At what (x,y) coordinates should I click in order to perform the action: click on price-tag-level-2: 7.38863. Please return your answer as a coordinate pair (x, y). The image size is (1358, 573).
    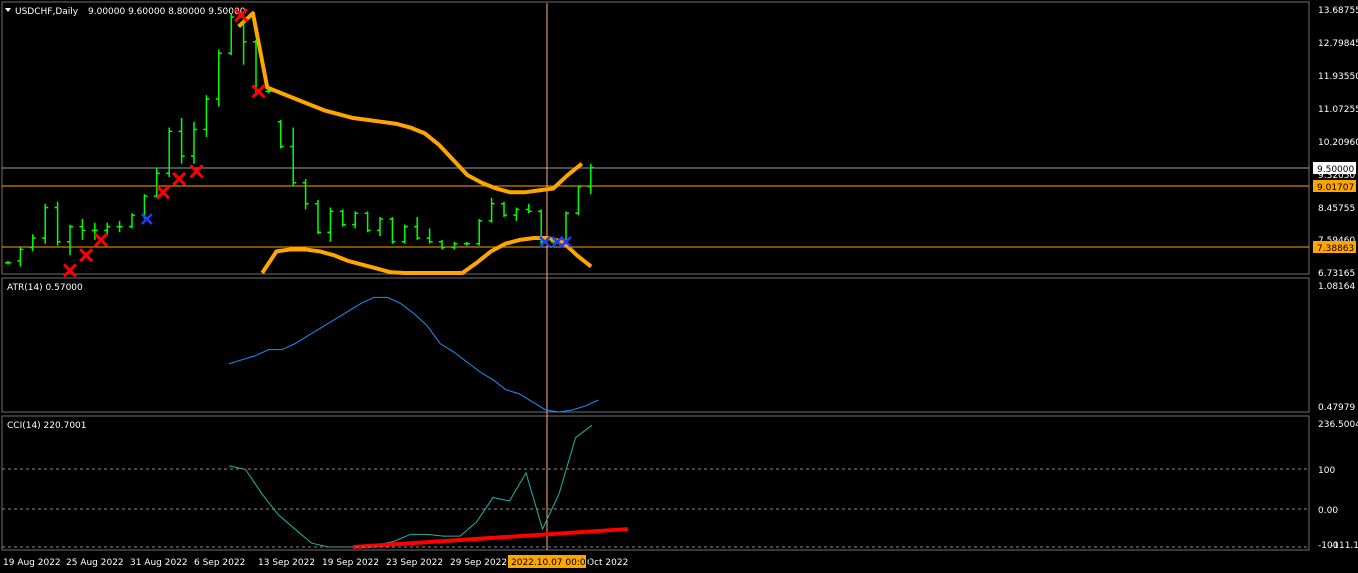
    Looking at the image, I should click on (1334, 247).